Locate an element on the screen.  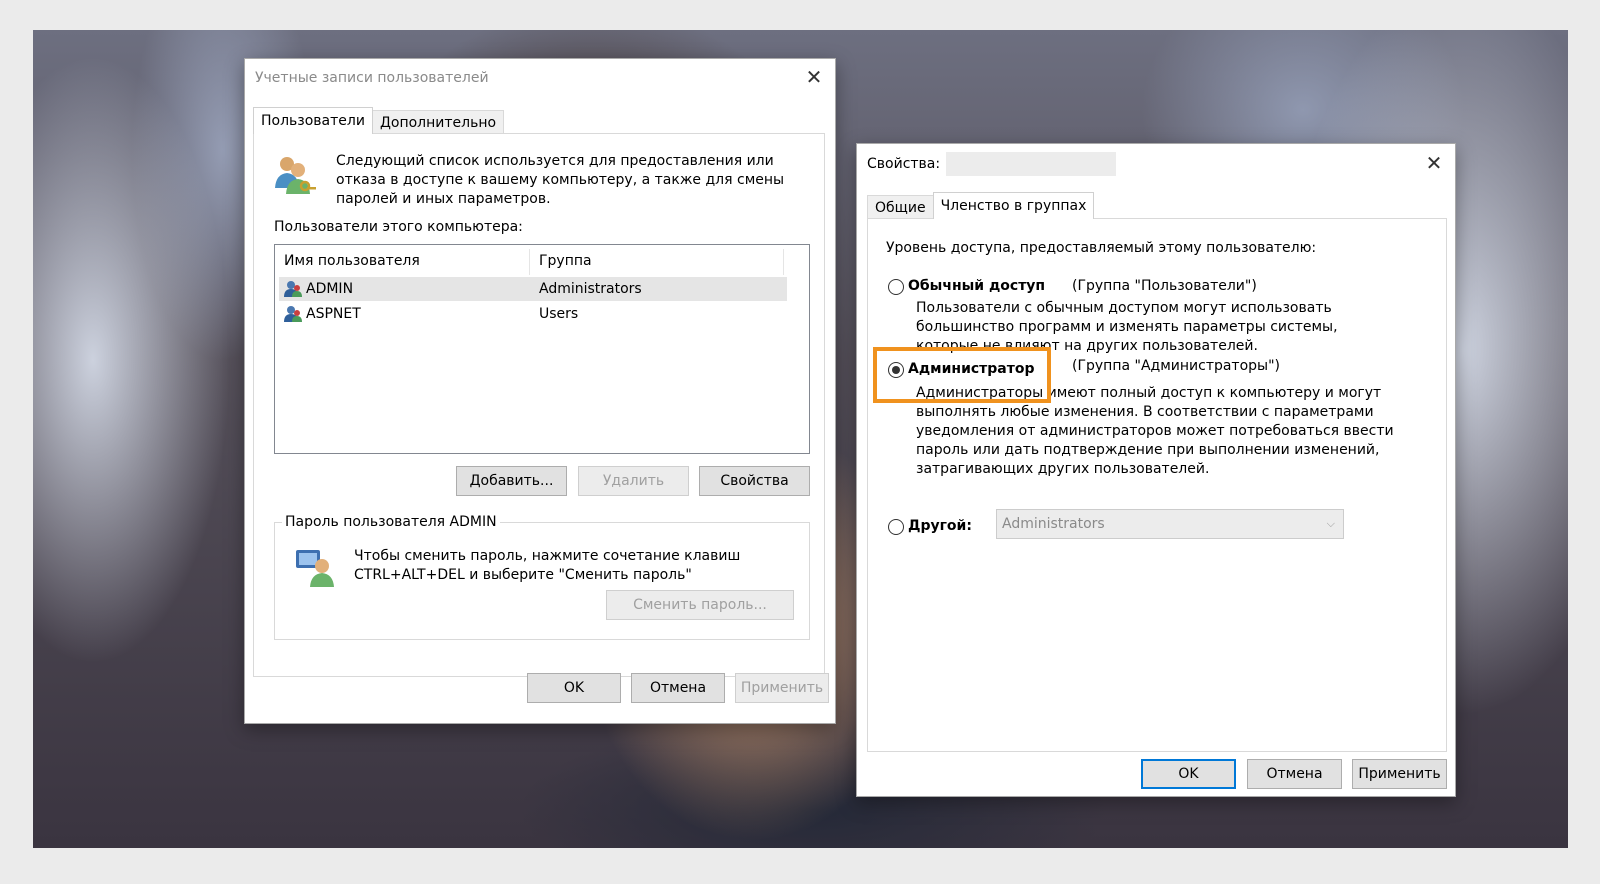
column-header-username: Имя пользователя is located at coordinates (402, 261).